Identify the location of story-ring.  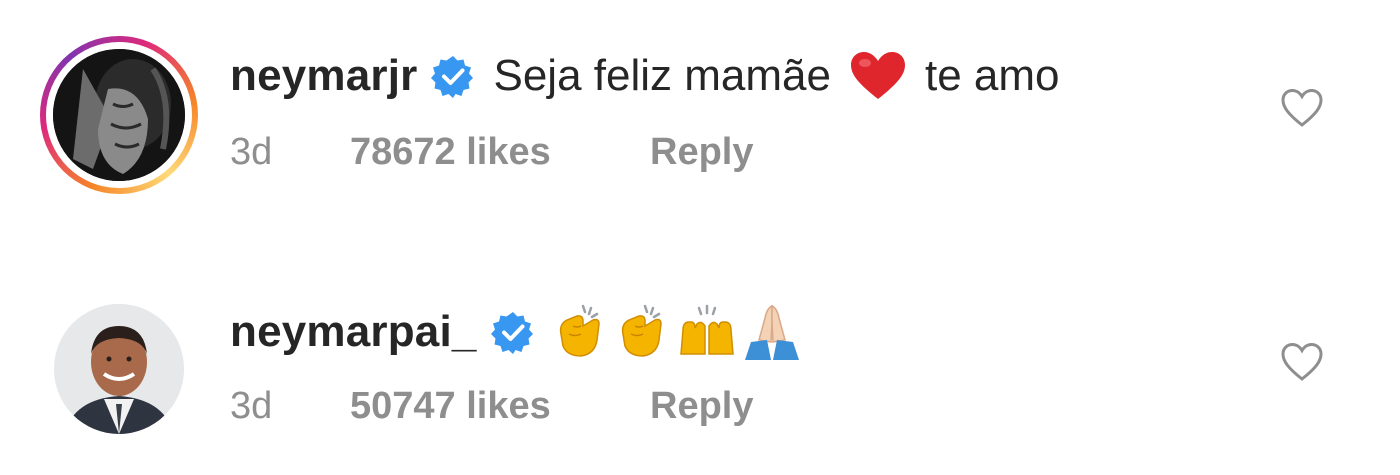
(119, 115).